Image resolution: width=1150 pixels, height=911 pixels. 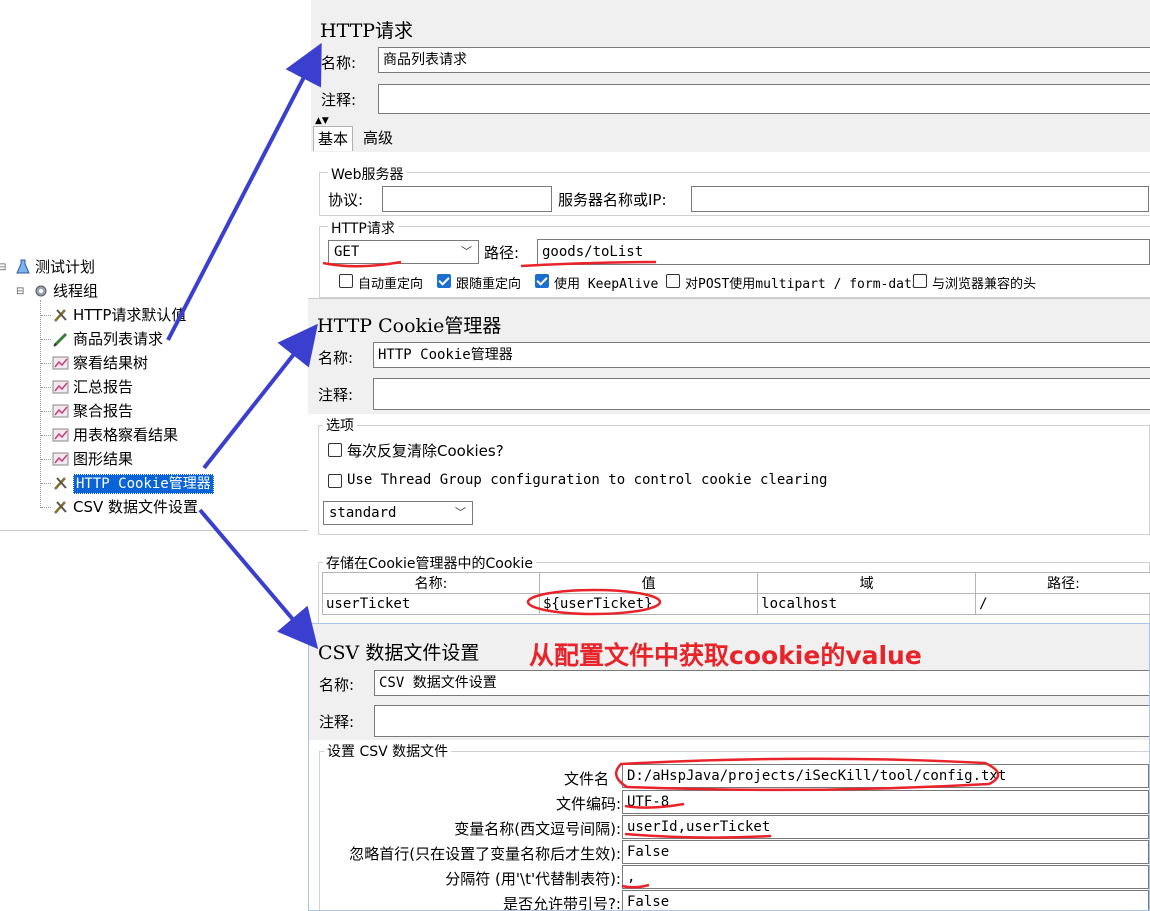 What do you see at coordinates (154, 530) in the screenshot?
I see `tree-divider` at bounding box center [154, 530].